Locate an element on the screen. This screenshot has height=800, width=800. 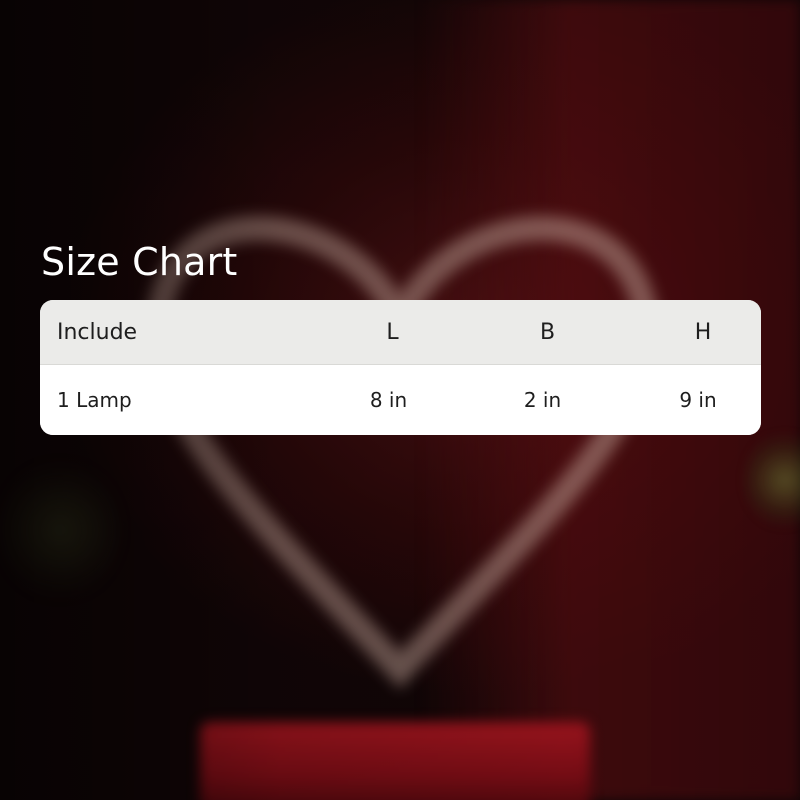
cell-length: 8 in is located at coordinates (388, 400).